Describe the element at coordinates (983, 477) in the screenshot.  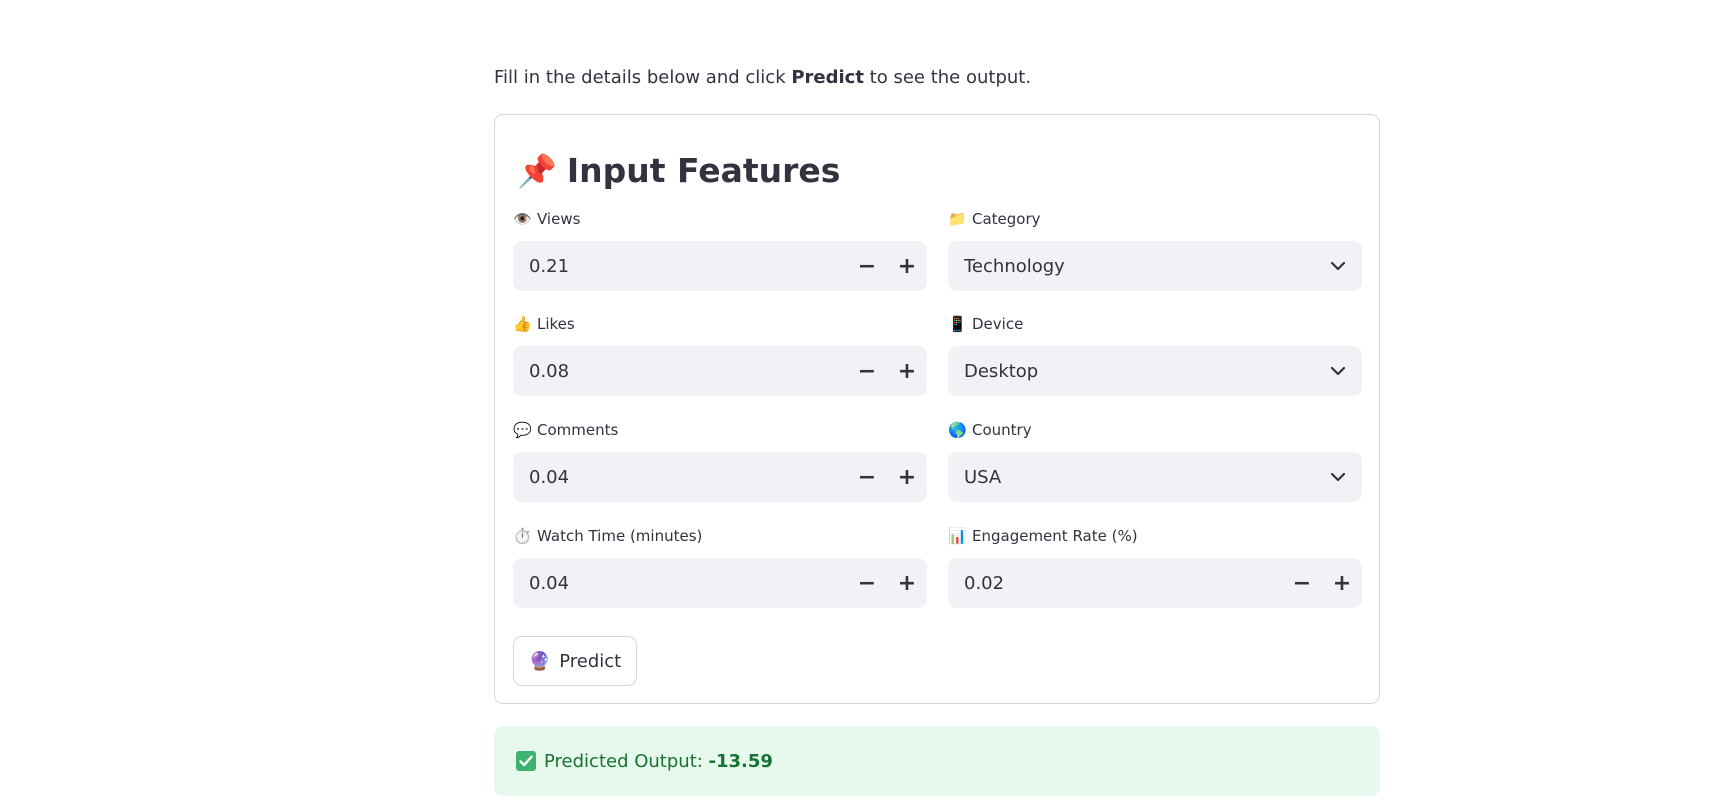
I see `country-selected-value: USA` at that location.